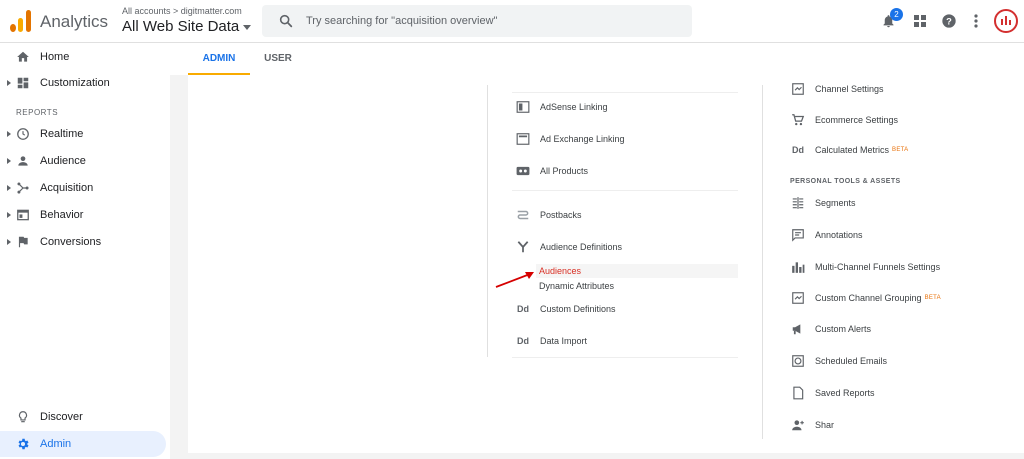 The width and height of the screenshot is (1024, 459). I want to click on view-selector: All Web Site Data, so click(187, 26).